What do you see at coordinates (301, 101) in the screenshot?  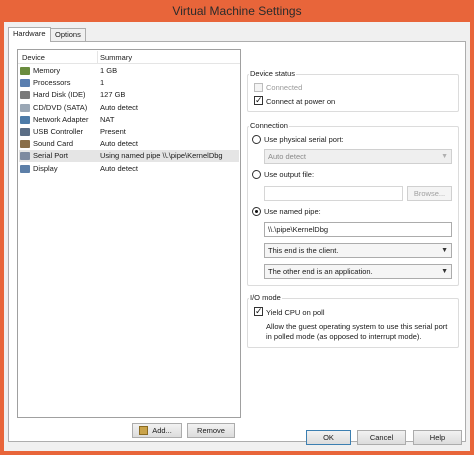 I see `connect-at-power-on-label: Connect at power on` at bounding box center [301, 101].